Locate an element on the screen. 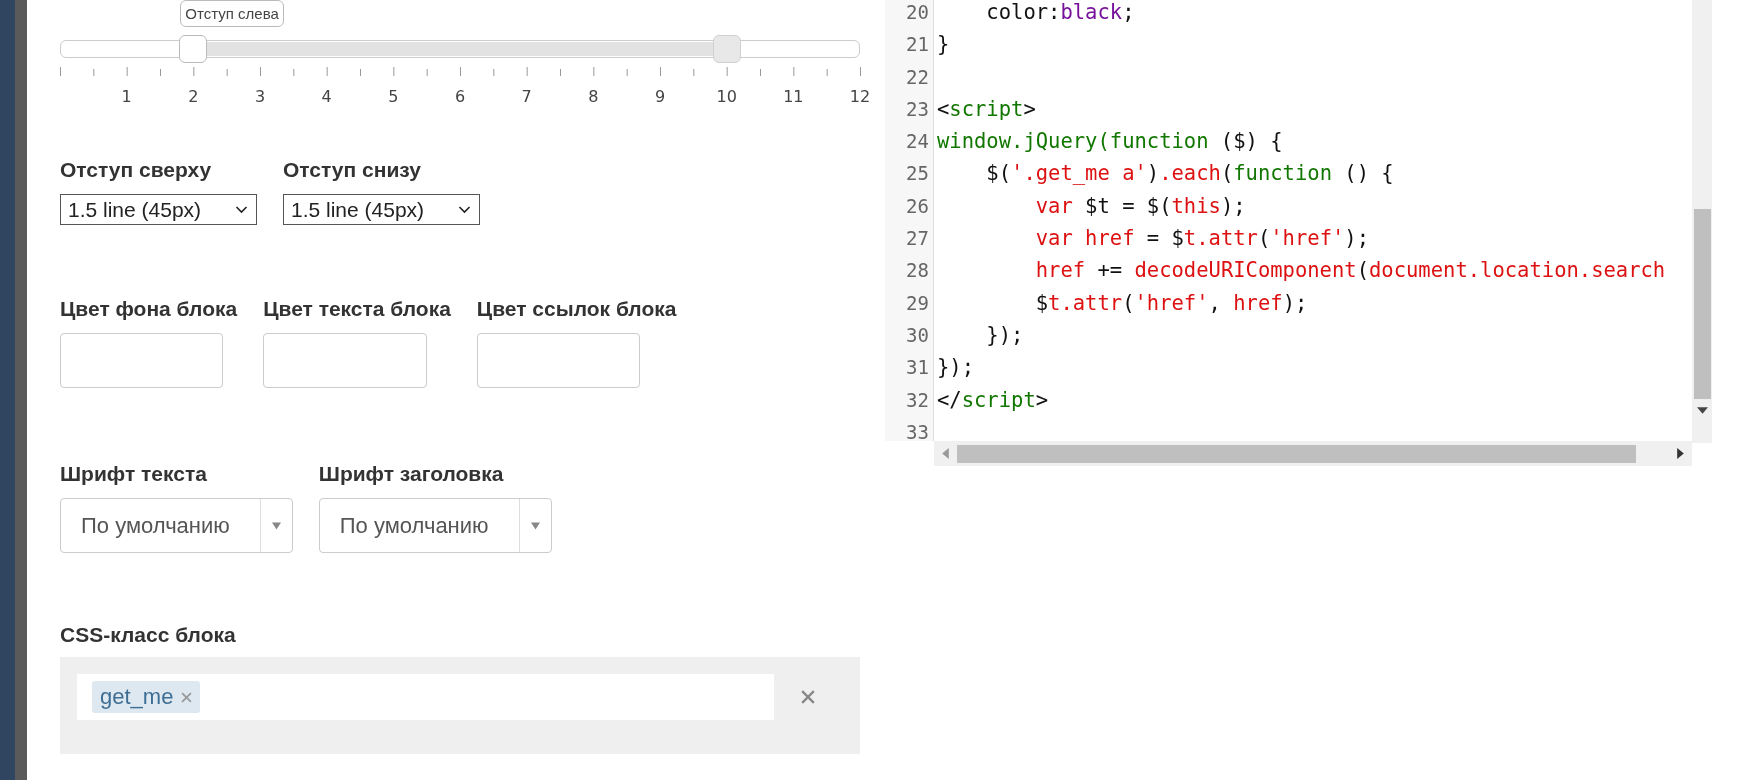 Image resolution: width=1746 pixels, height=780 pixels. tick-label: 1 is located at coordinates (126, 96).